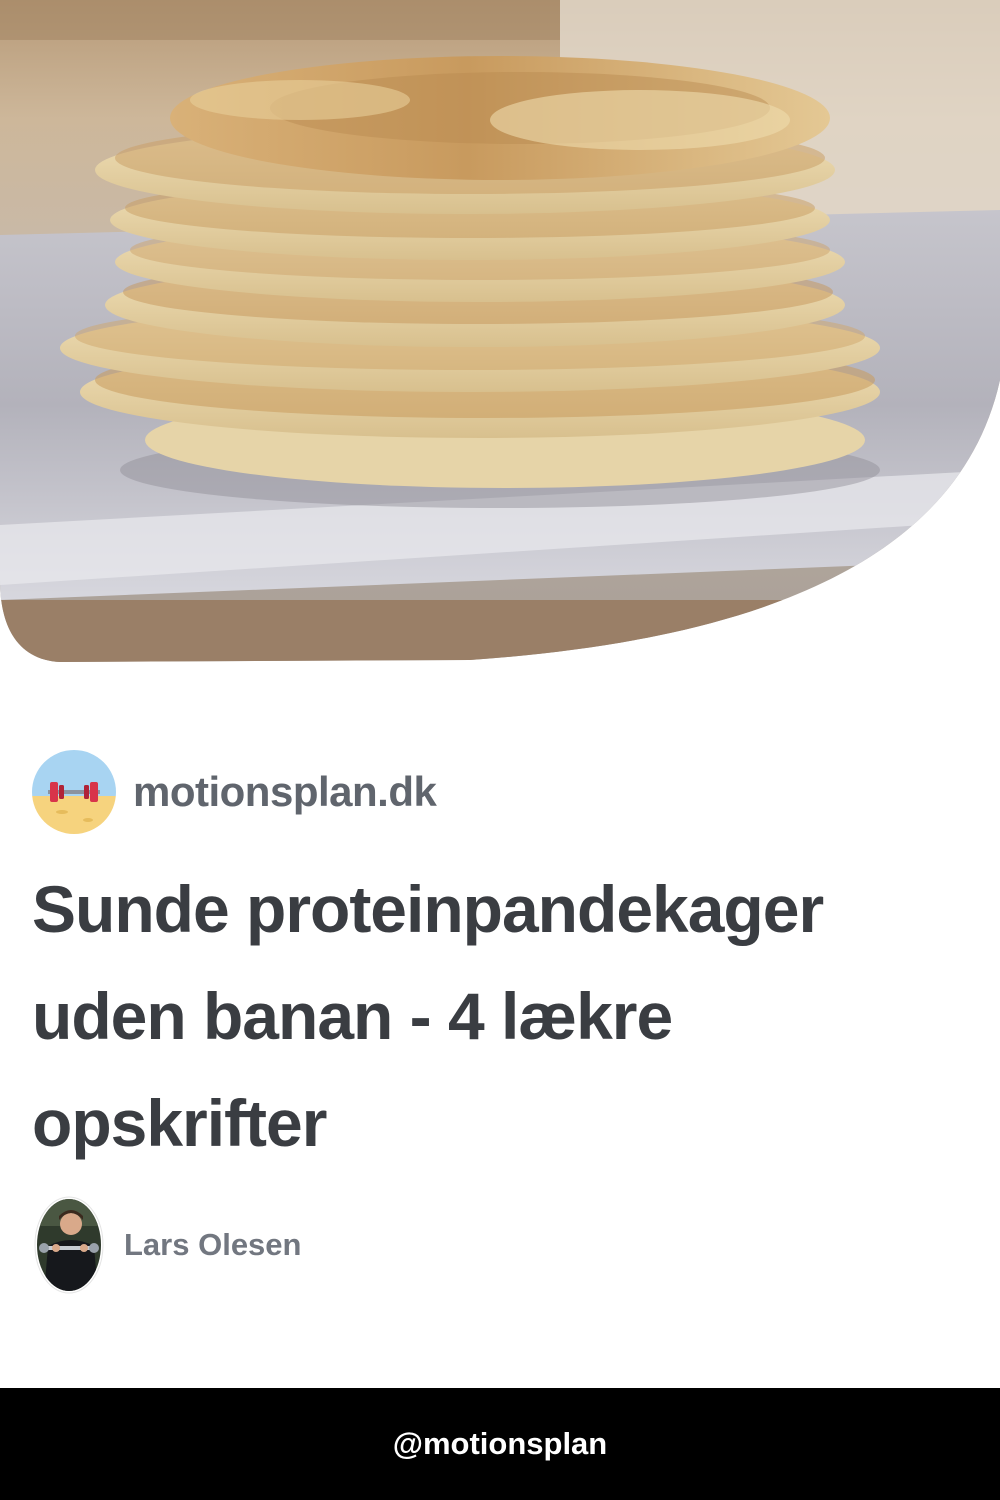 The image size is (1000, 1500). I want to click on author-avatar, so click(69, 1245).